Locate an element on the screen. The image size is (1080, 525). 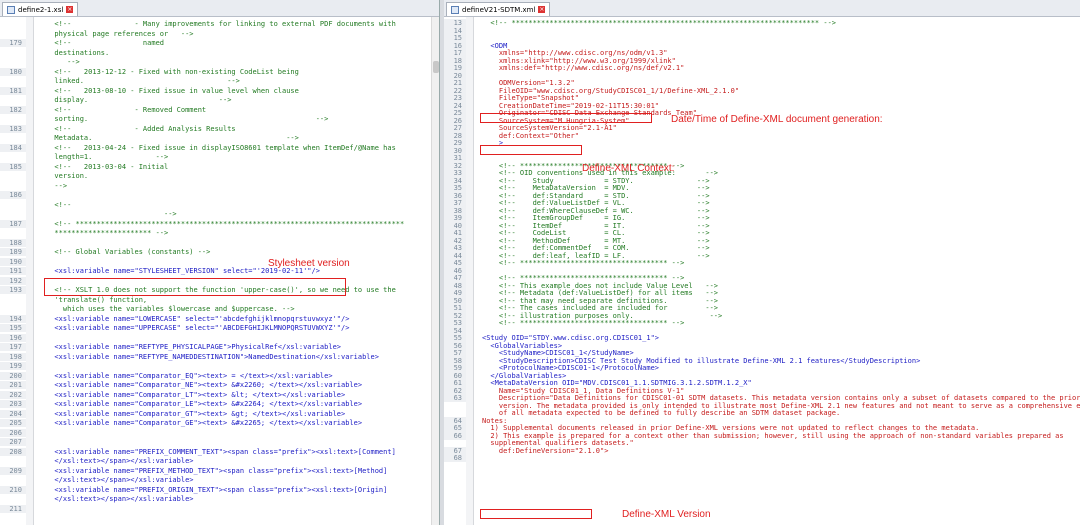
line-number: 68 is located at coordinates (455, 458).